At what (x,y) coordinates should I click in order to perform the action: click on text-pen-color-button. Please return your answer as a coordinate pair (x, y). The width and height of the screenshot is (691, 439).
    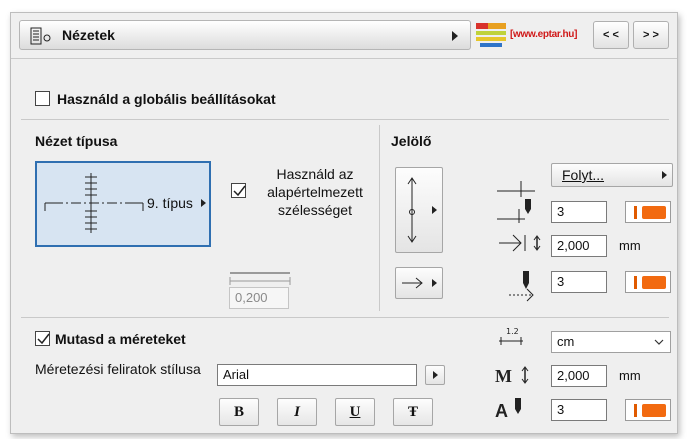
    Looking at the image, I should click on (648, 410).